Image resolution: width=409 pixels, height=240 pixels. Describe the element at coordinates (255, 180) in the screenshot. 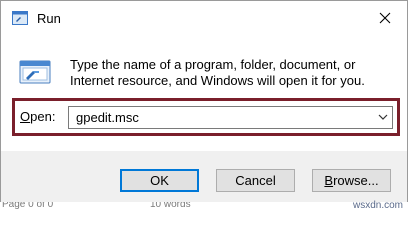

I see `cancel-button: Cancel` at that location.